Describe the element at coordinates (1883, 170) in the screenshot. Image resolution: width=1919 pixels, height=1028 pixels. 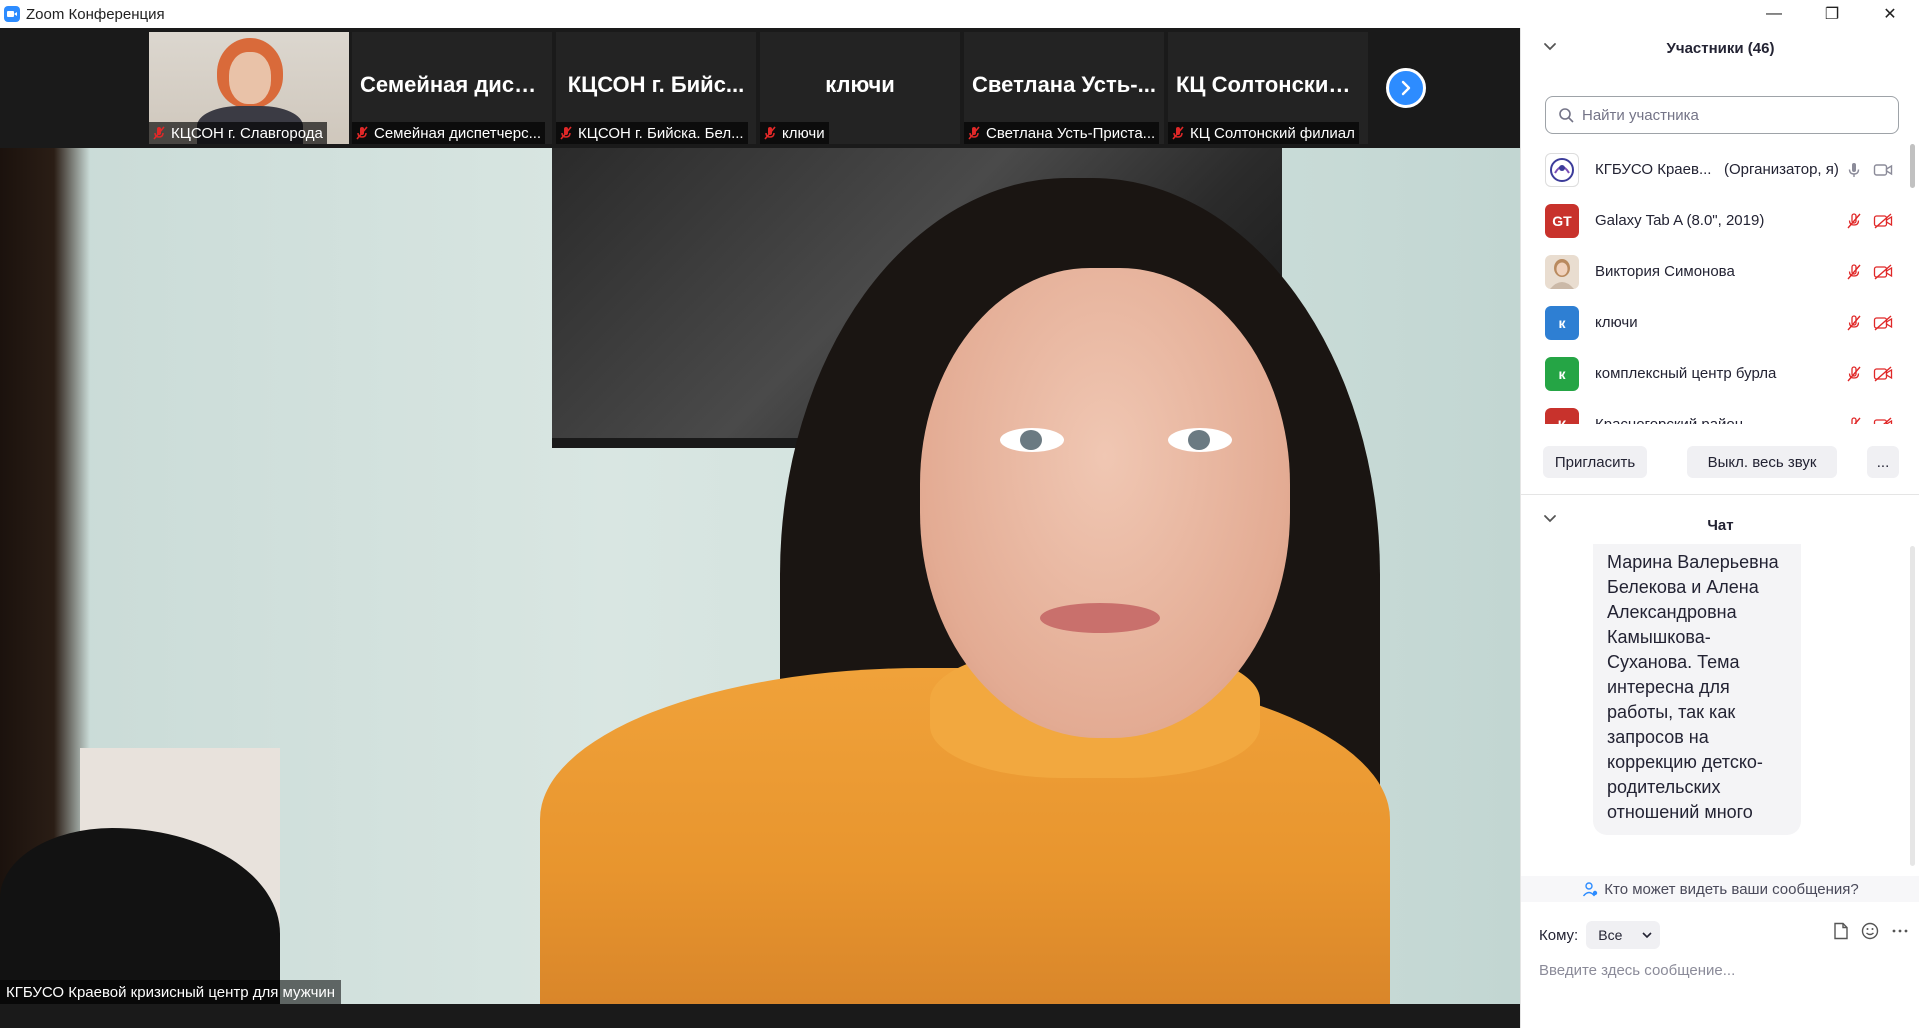
I see `video-camera-icon` at that location.